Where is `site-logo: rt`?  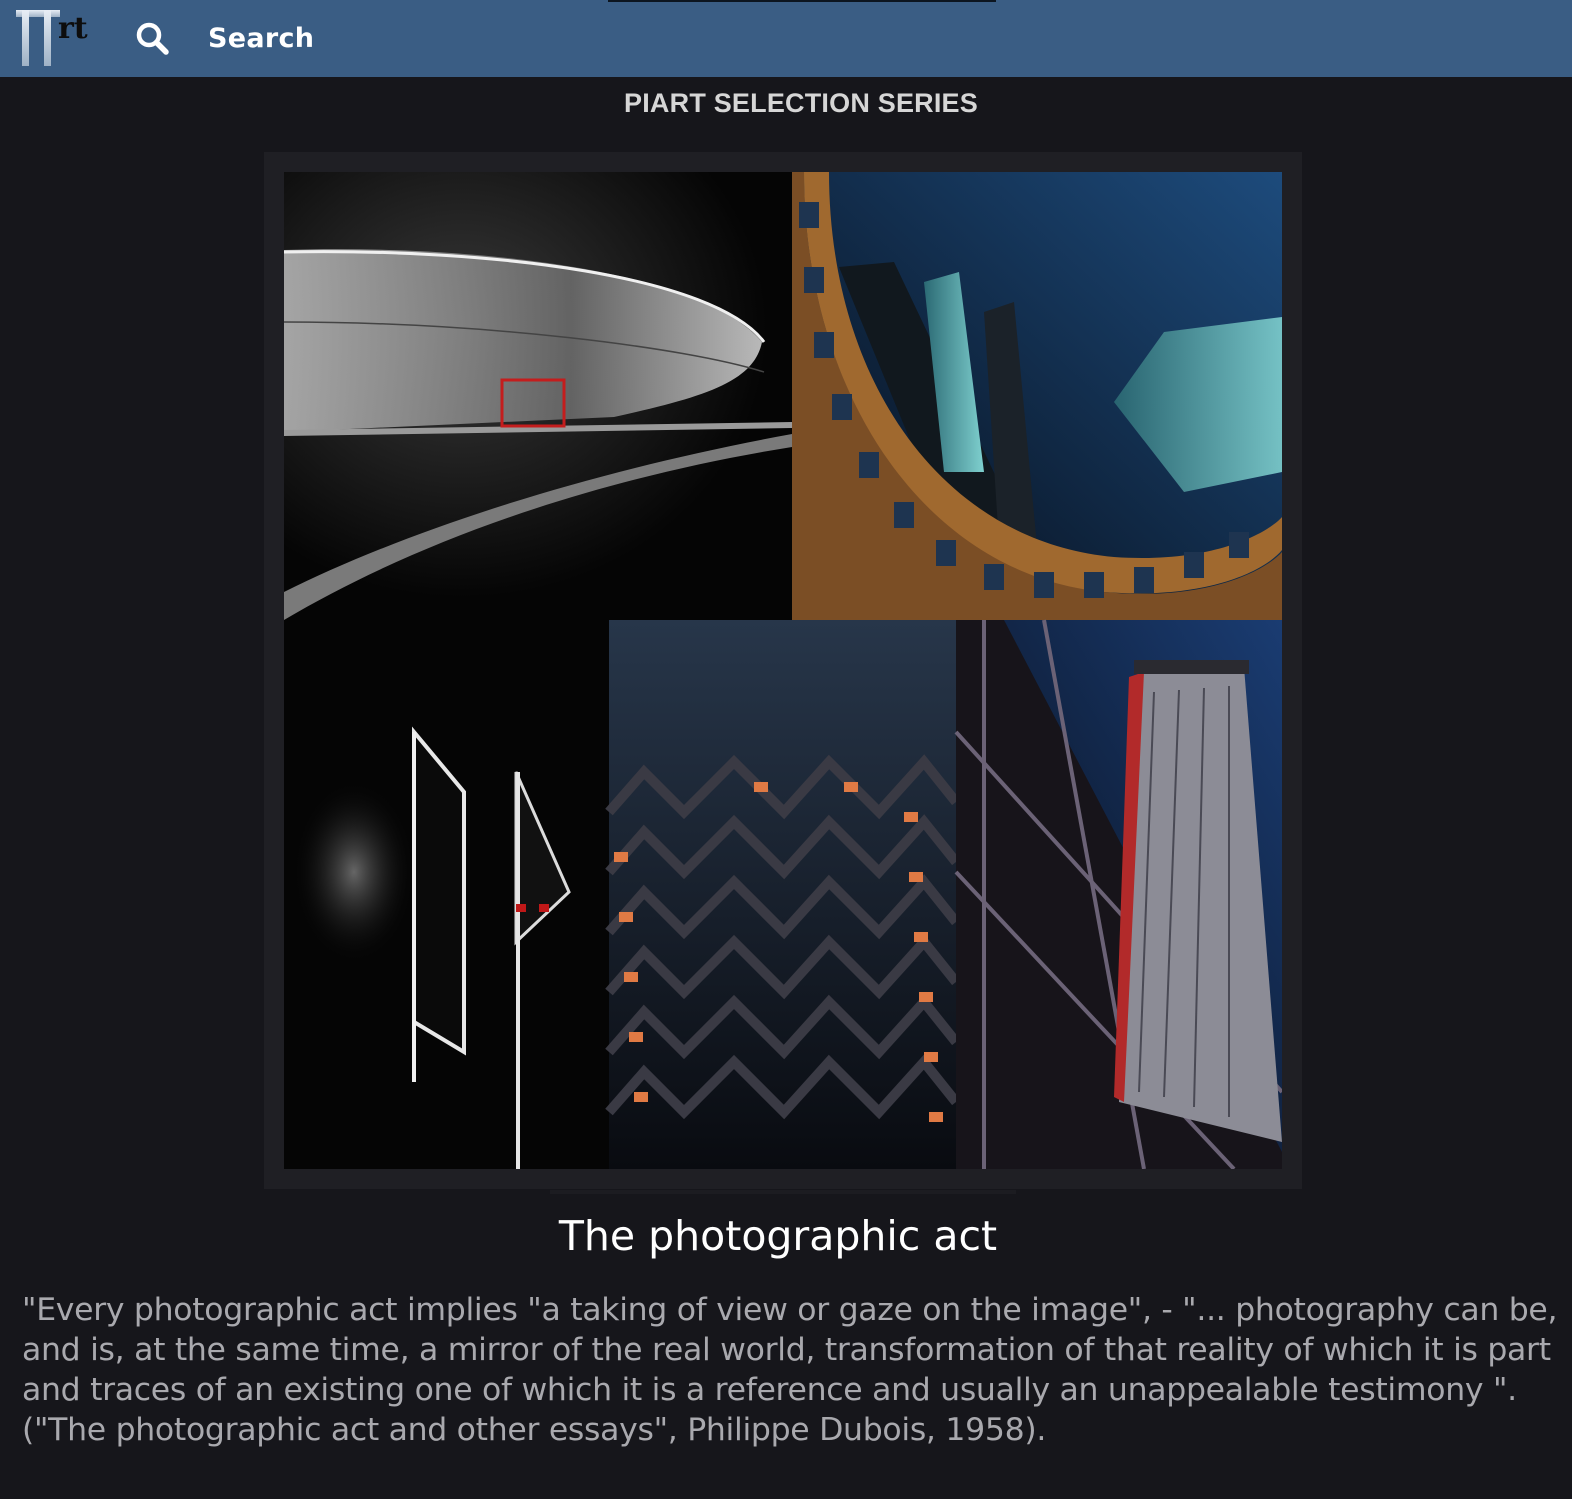 site-logo: rt is located at coordinates (60, 37).